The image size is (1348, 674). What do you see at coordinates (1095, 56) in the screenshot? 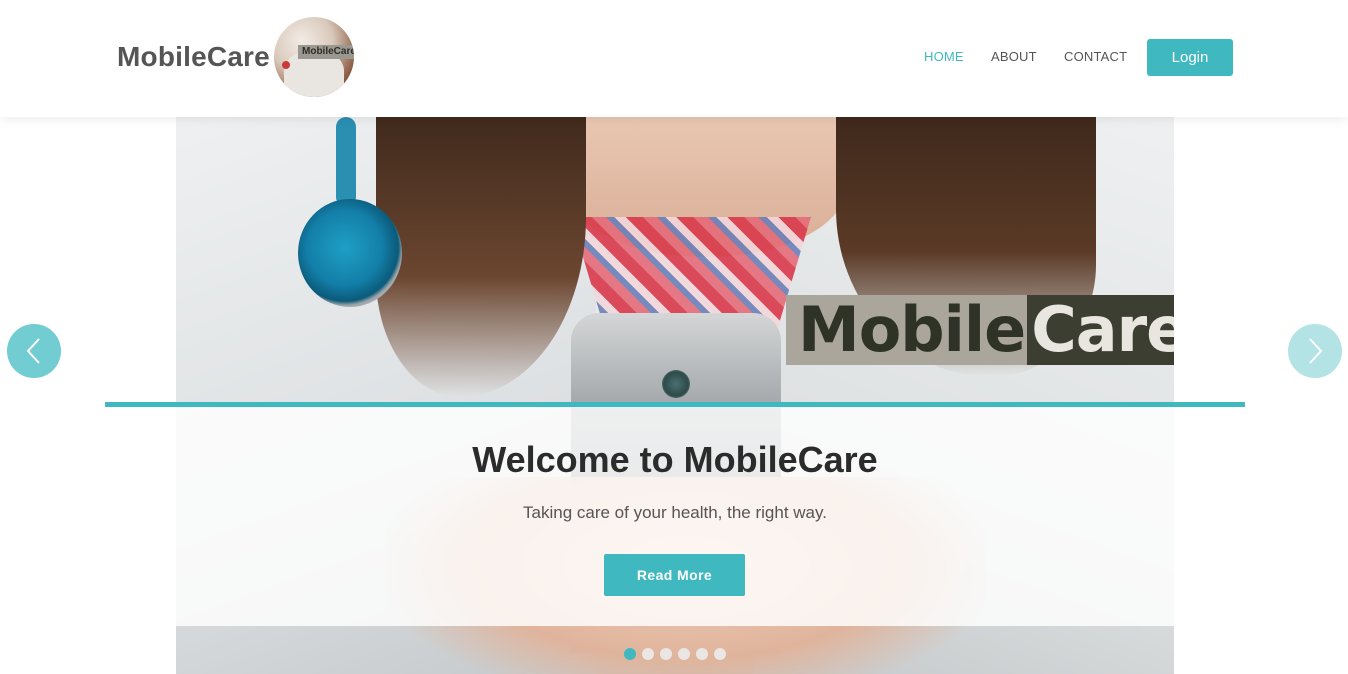
I see `nav-contact-link: CONTACT` at bounding box center [1095, 56].